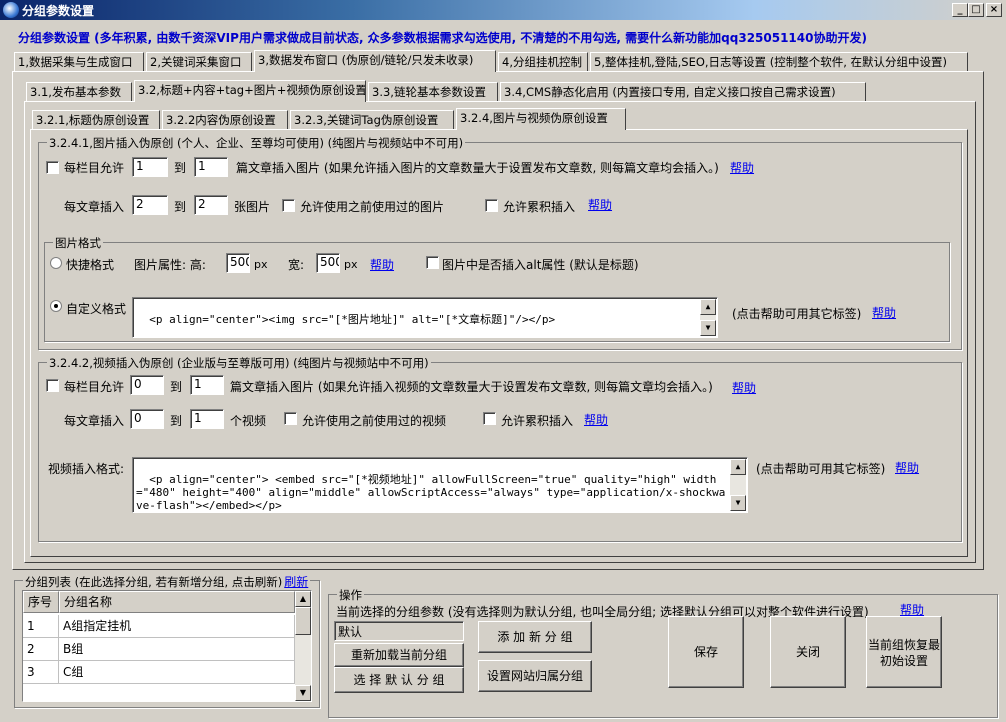  What do you see at coordinates (41, 649) in the screenshot?
I see `table-row-no: 2` at bounding box center [41, 649].